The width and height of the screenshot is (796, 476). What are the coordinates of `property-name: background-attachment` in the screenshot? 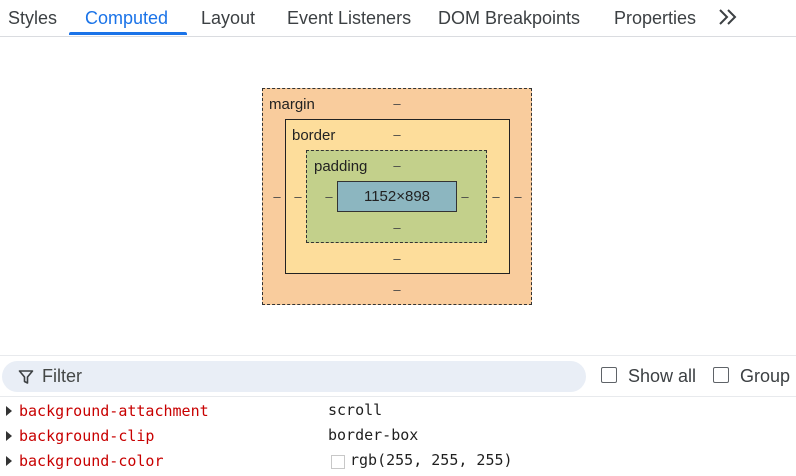 It's located at (114, 411).